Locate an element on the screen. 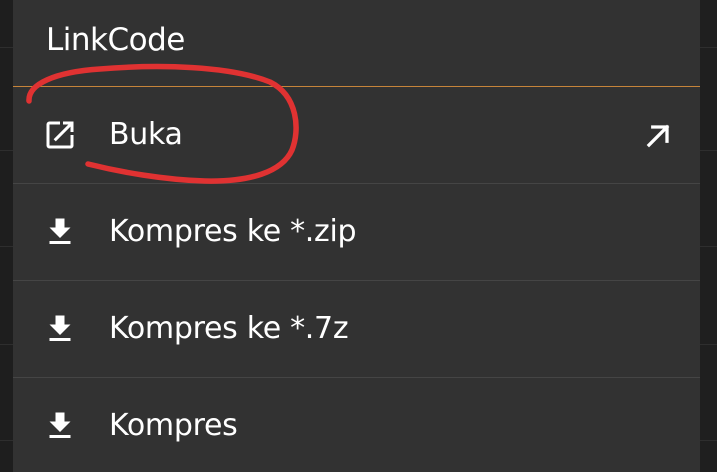 Image resolution: width=717 pixels, height=472 pixels. menu-item-label: Kompres is located at coordinates (173, 425).